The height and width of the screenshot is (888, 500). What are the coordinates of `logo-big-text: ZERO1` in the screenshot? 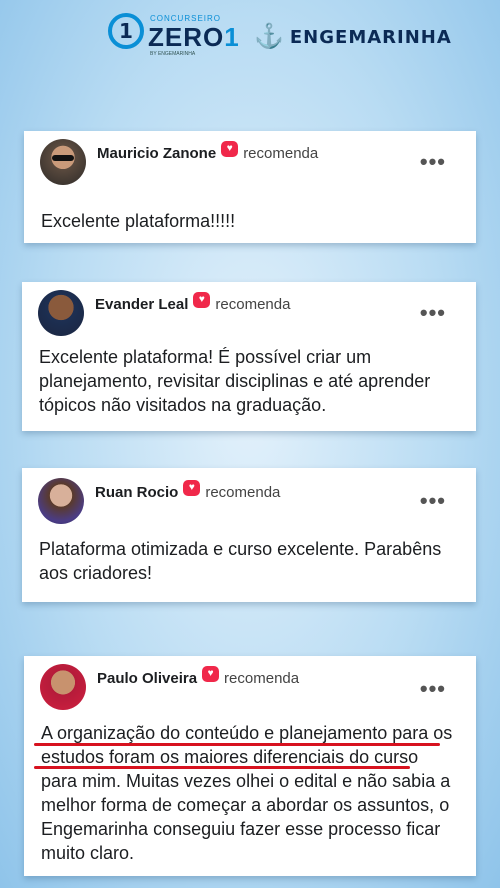 It's located at (194, 37).